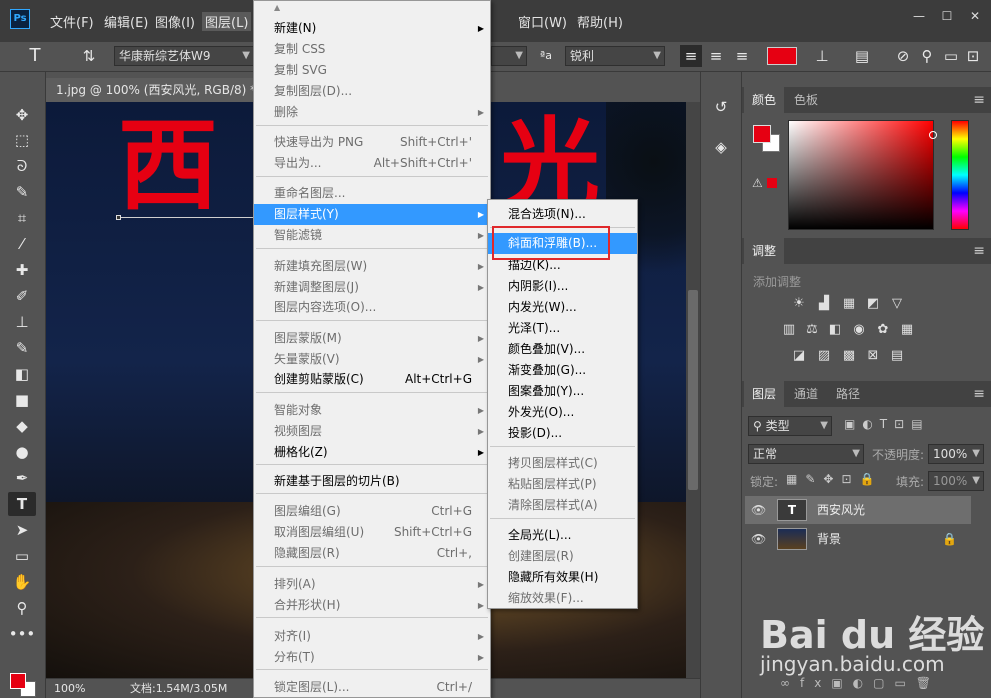  Describe the element at coordinates (372, 481) in the screenshot. I see `layer-menu-item: 新建基于图层的切片(B)` at that location.